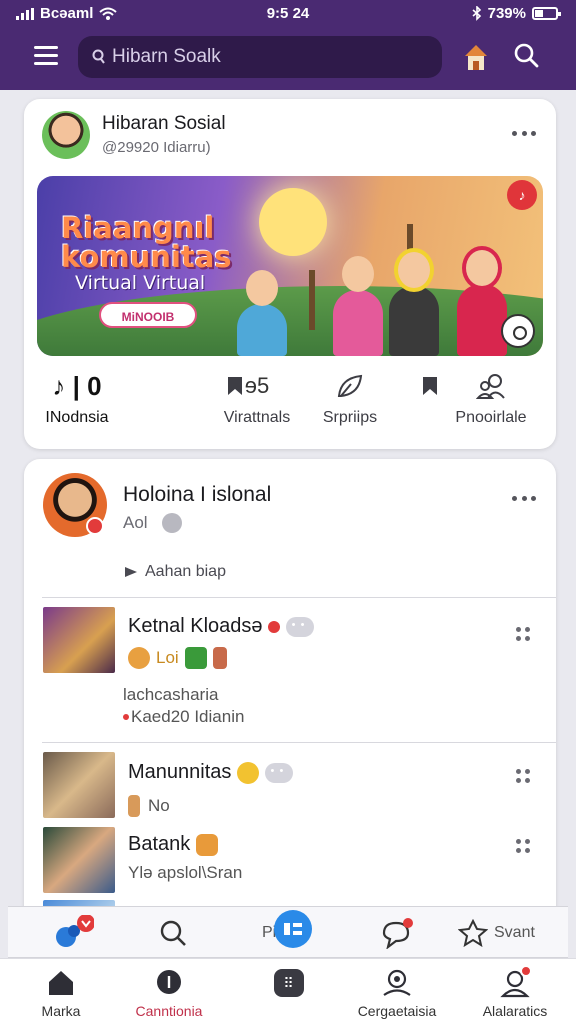 The image size is (576, 1024). I want to click on menu-button, so click(46, 56).